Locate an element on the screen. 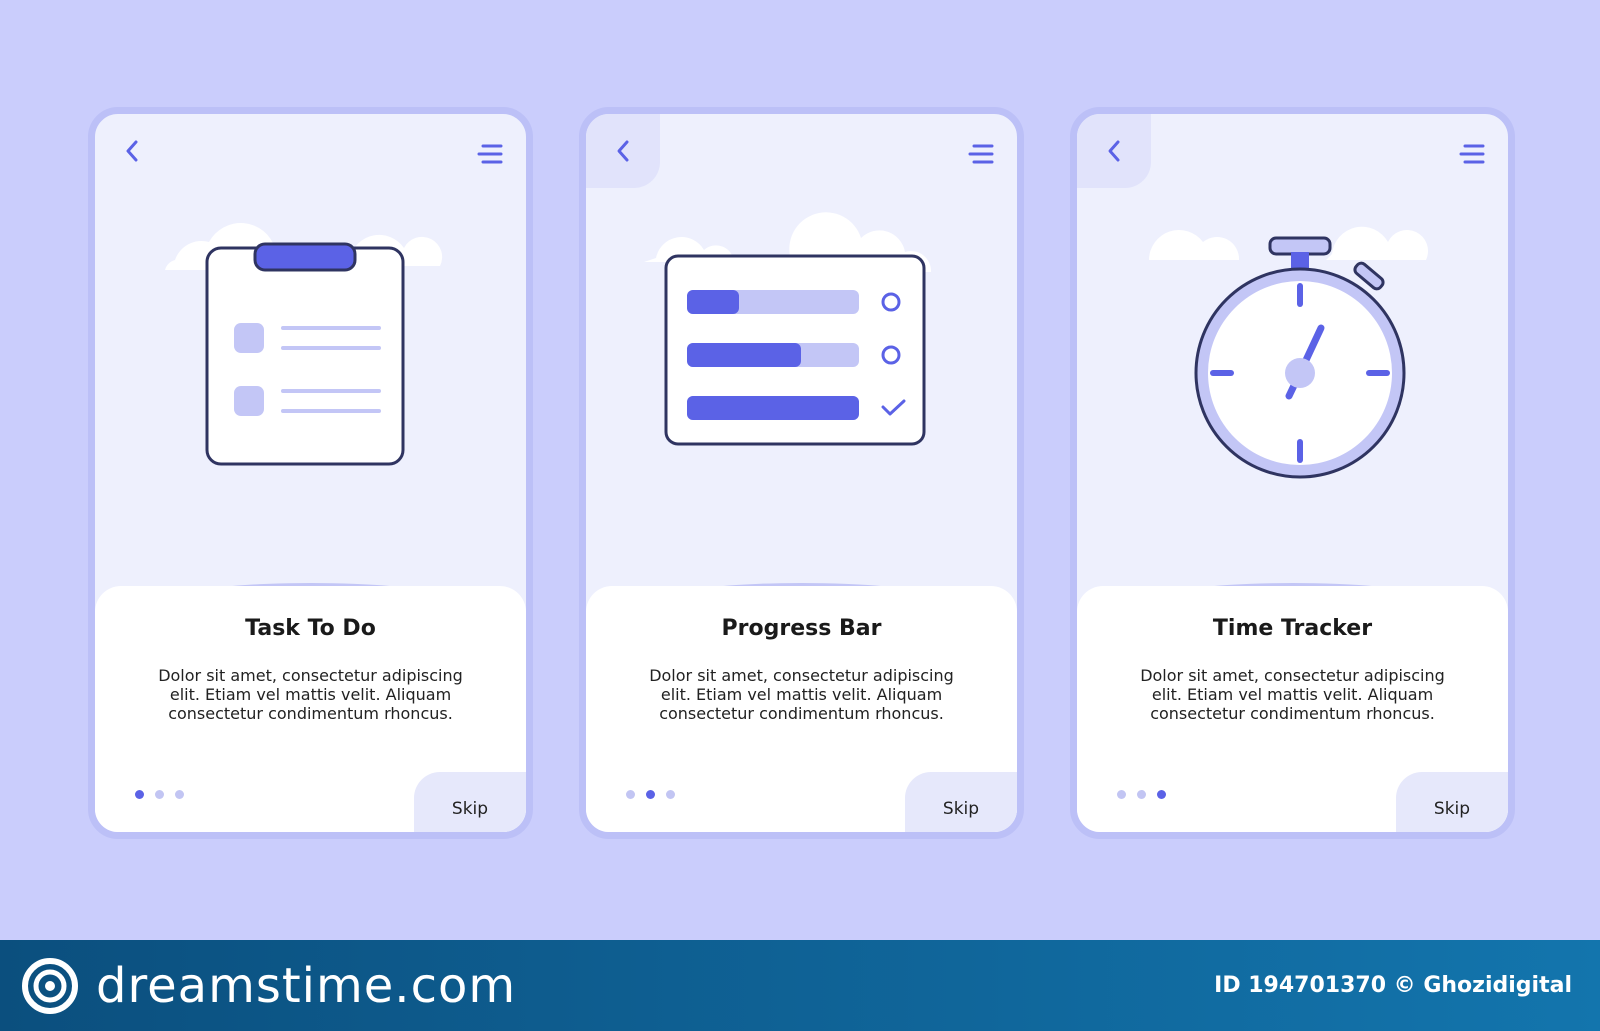 This screenshot has width=1600, height=1031. dreamstime-logo: dreamstime.com is located at coordinates (269, 986).